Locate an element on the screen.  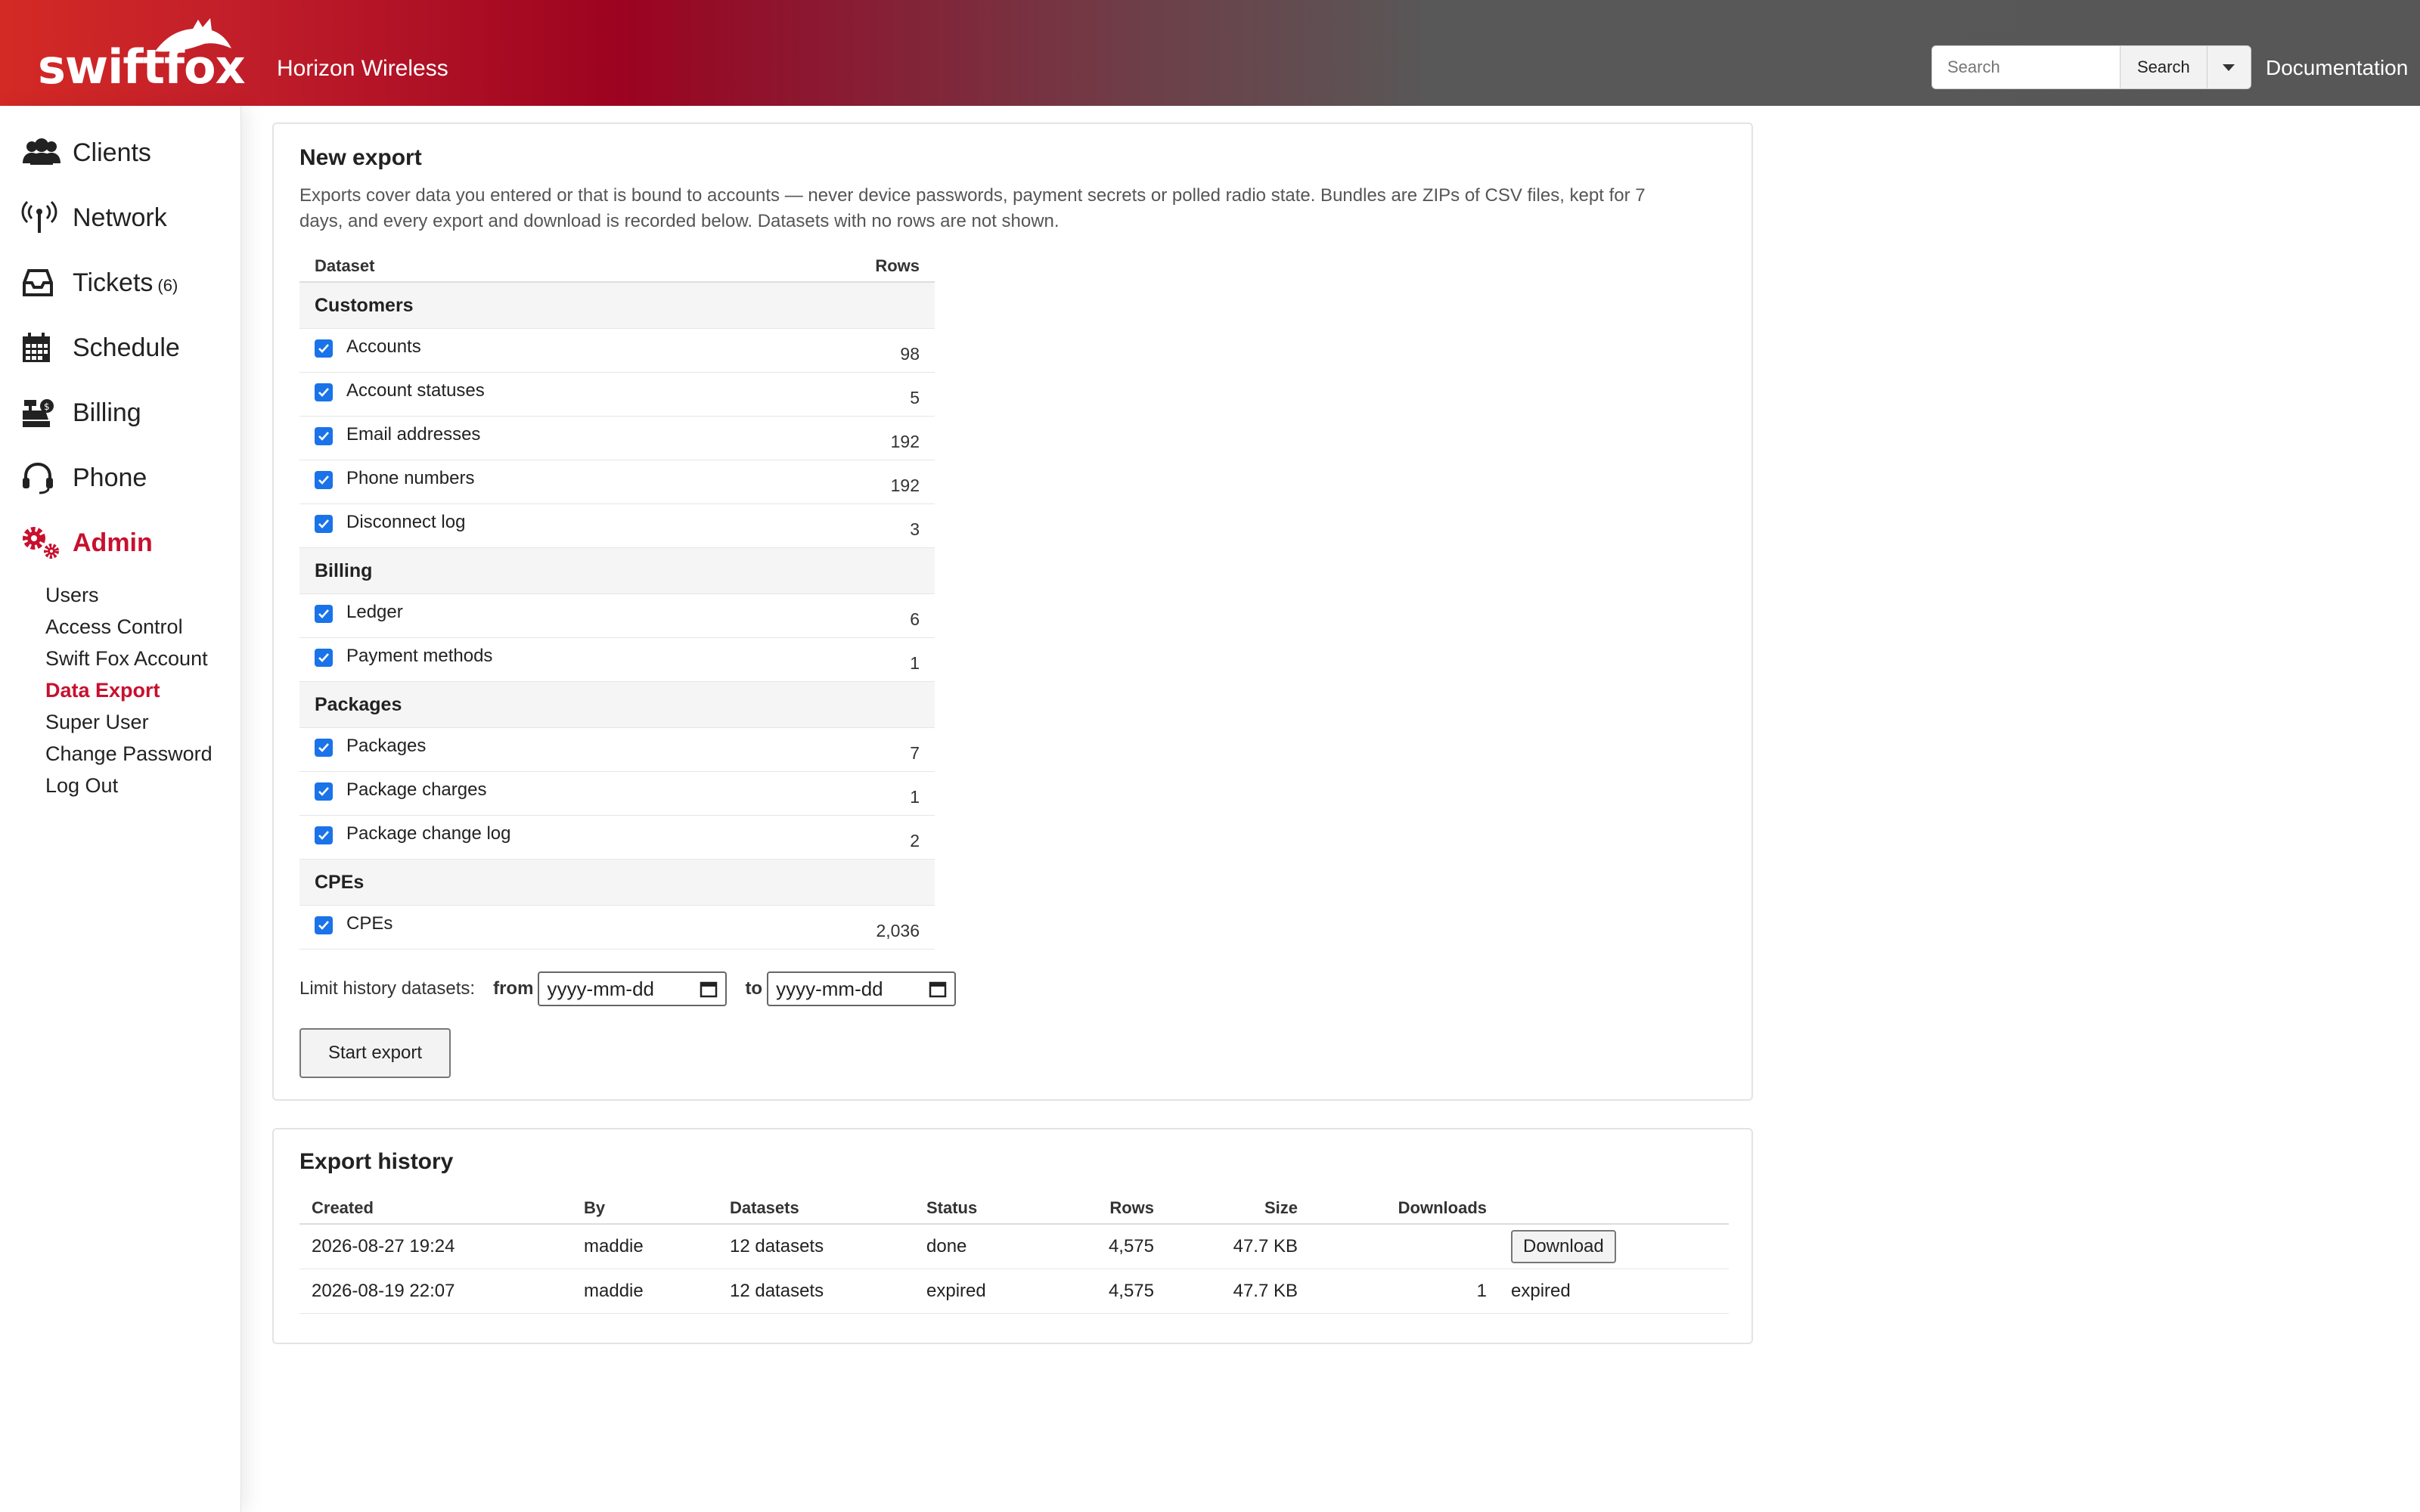
dataset-option: Package change log is located at coordinates (413, 834).